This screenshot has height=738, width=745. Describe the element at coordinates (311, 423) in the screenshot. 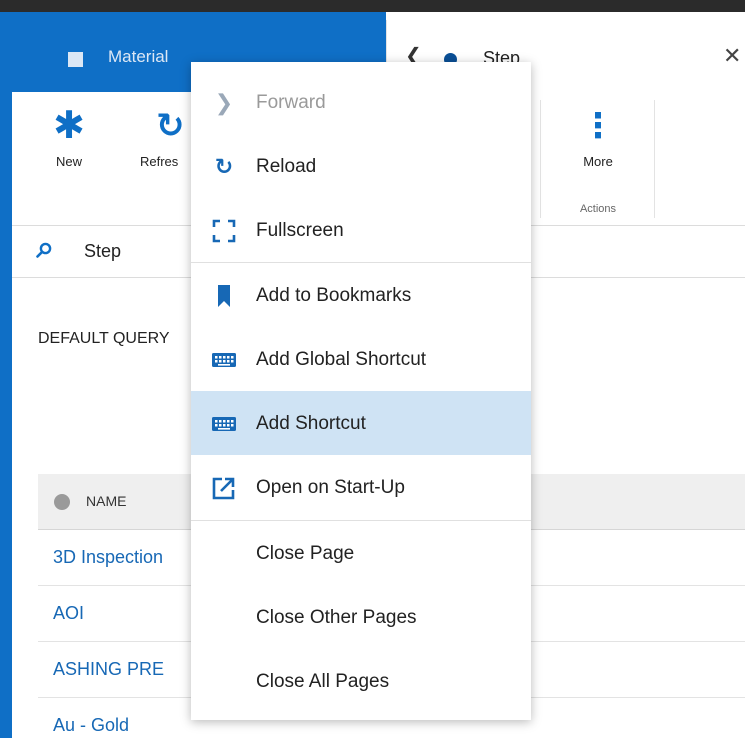

I see `menu-item-label: Add Shortcut` at that location.